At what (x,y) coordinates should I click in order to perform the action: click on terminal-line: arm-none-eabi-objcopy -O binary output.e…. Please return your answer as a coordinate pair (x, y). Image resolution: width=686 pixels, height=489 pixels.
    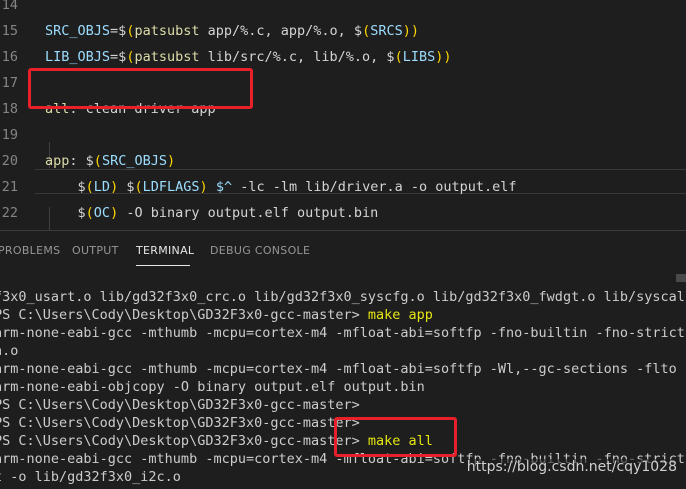
    Looking at the image, I should click on (212, 387).